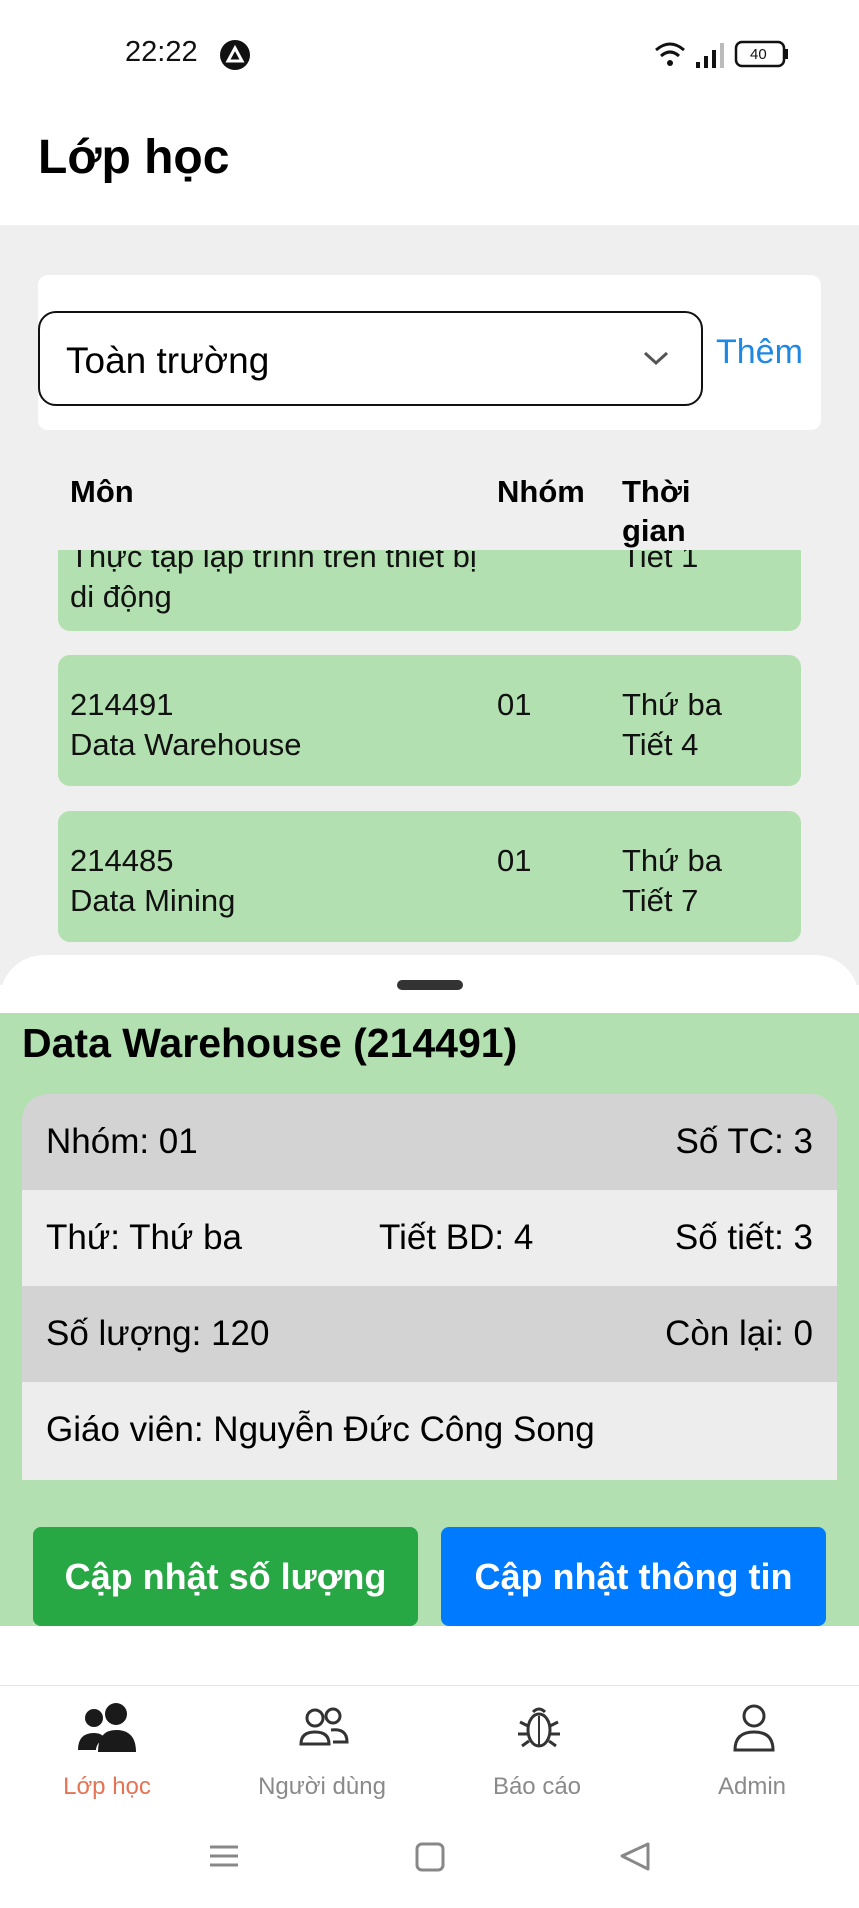  Describe the element at coordinates (539, 1727) in the screenshot. I see `bug-icon` at that location.